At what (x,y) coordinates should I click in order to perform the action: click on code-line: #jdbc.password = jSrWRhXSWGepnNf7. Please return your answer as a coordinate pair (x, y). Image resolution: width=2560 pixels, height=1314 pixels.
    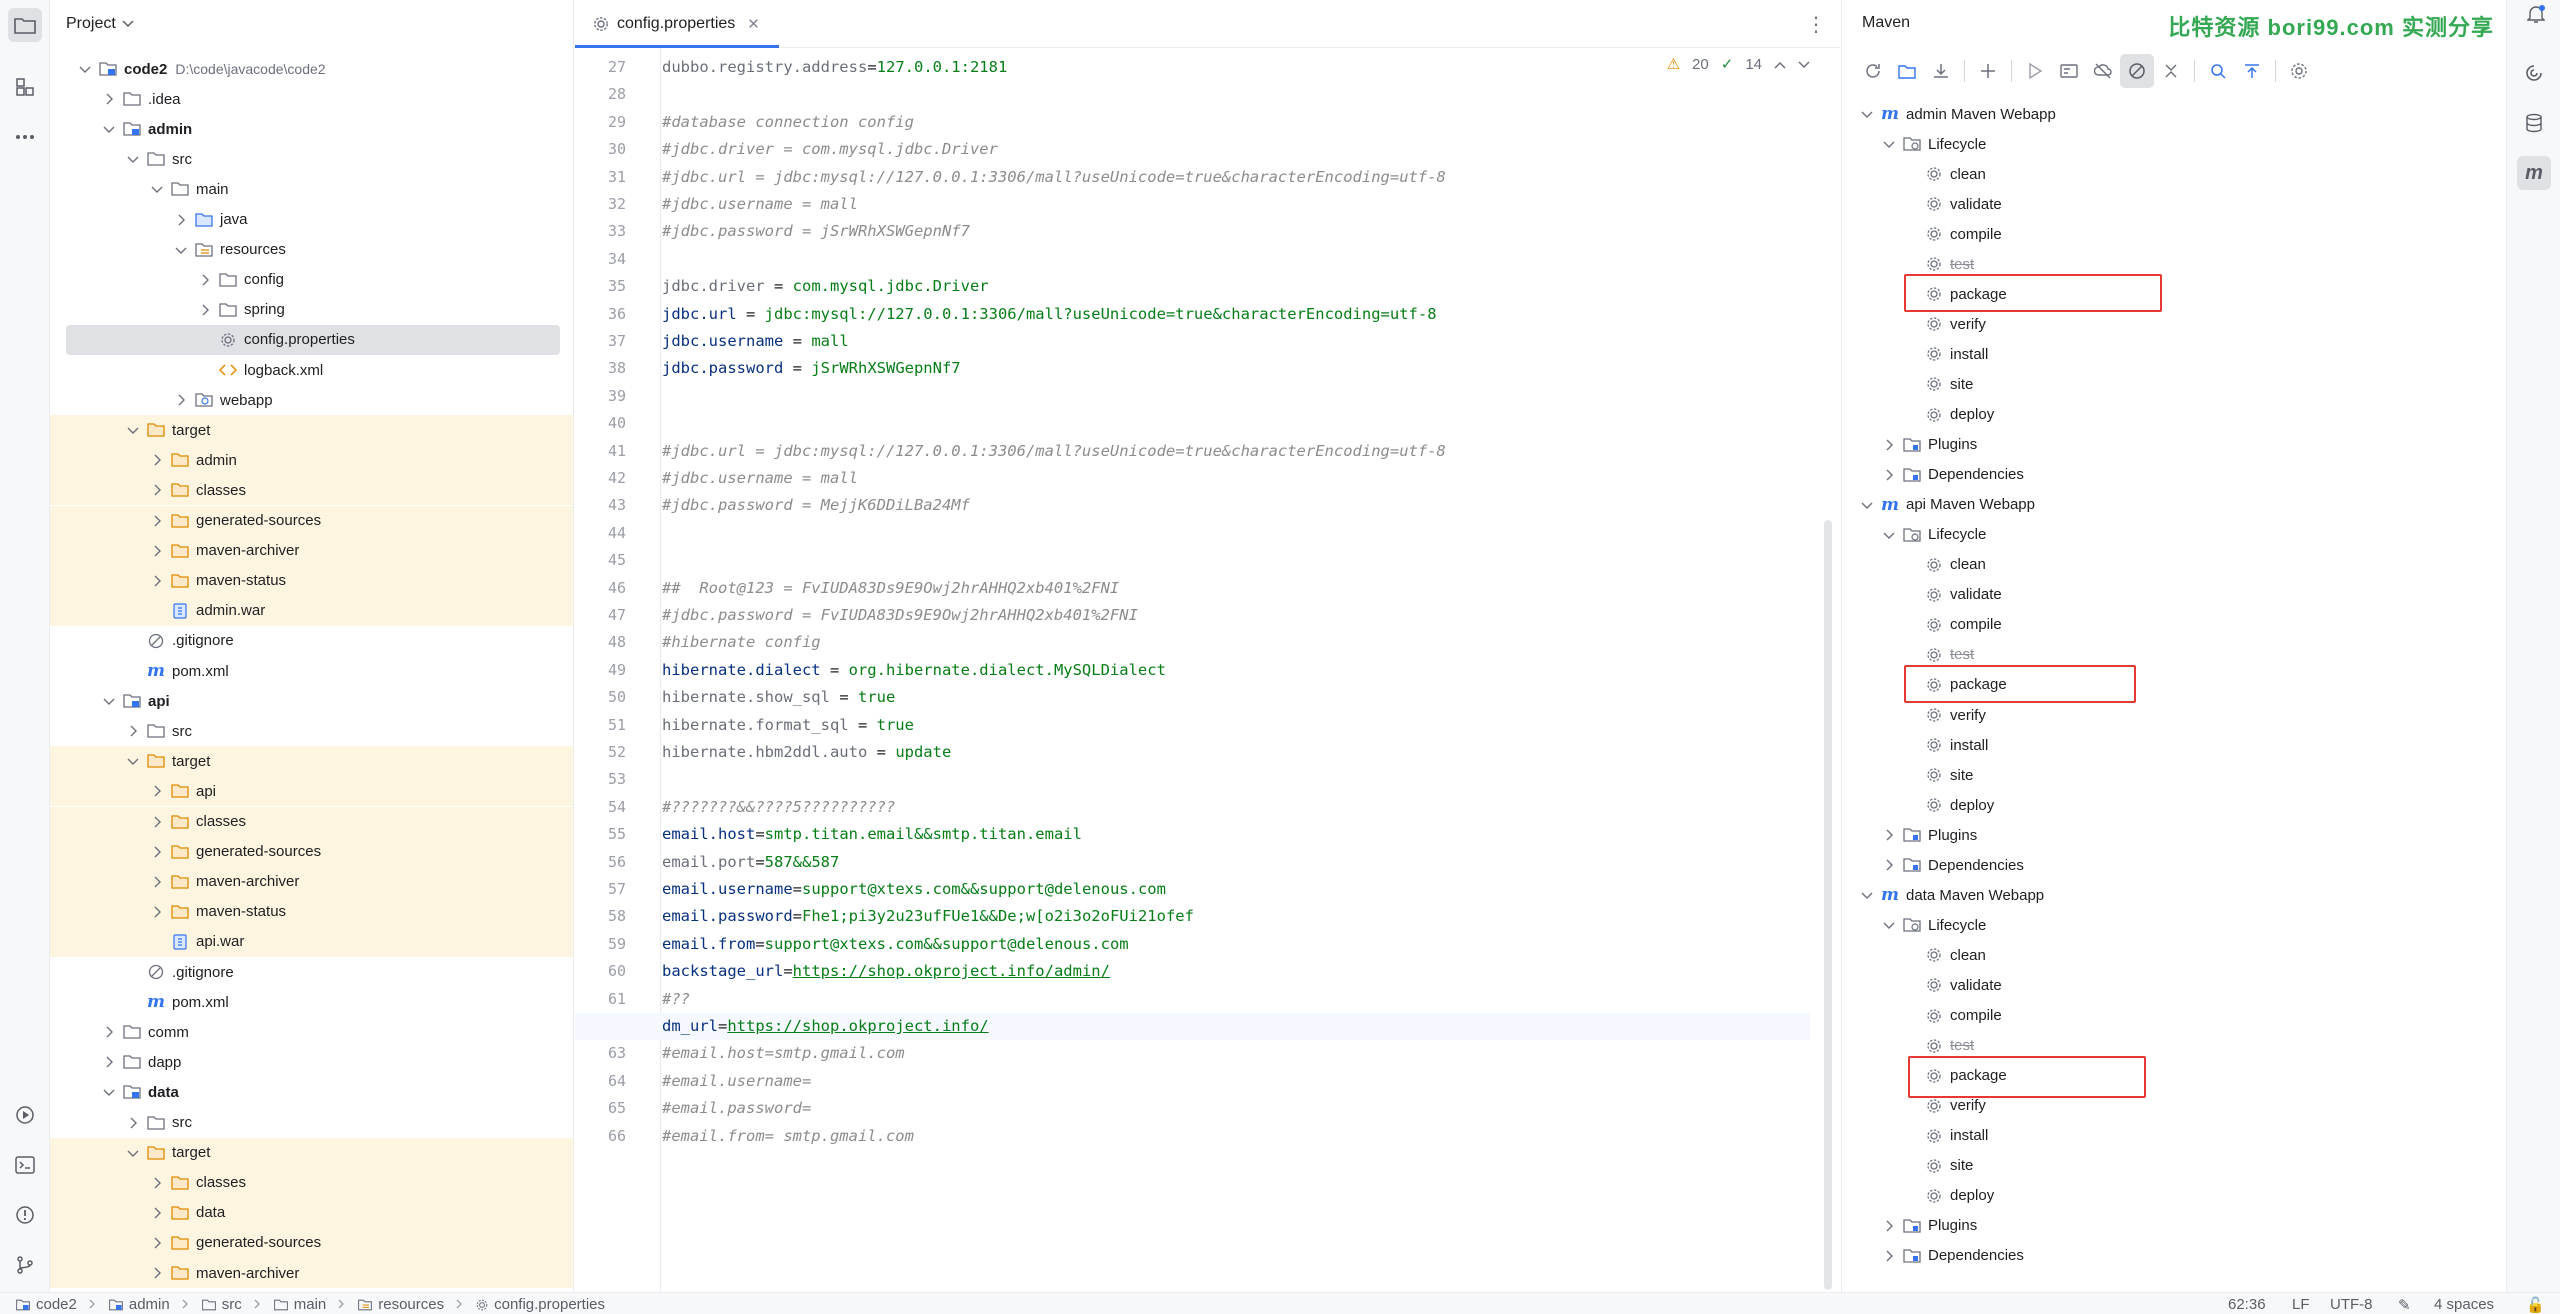
    Looking at the image, I should click on (1192, 231).